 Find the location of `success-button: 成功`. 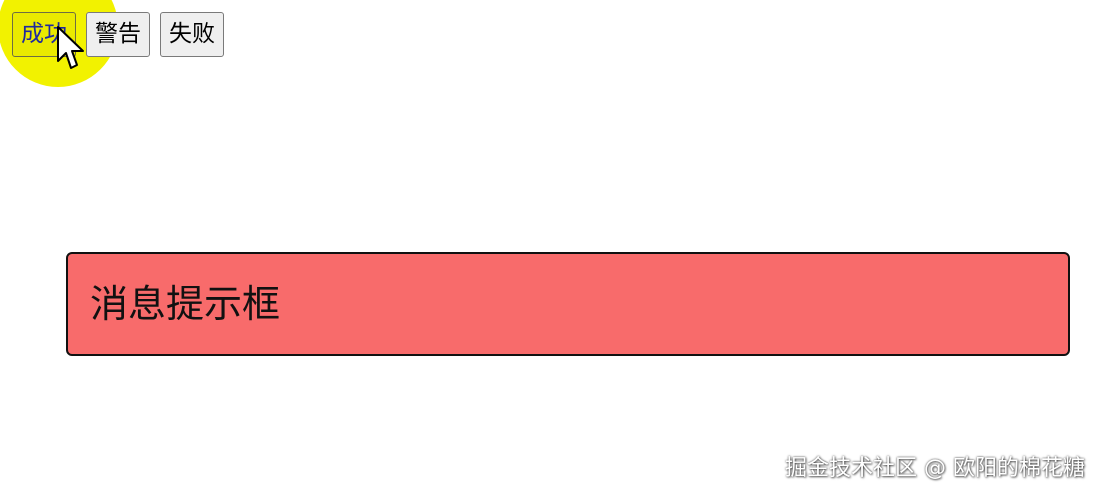

success-button: 成功 is located at coordinates (44, 34).